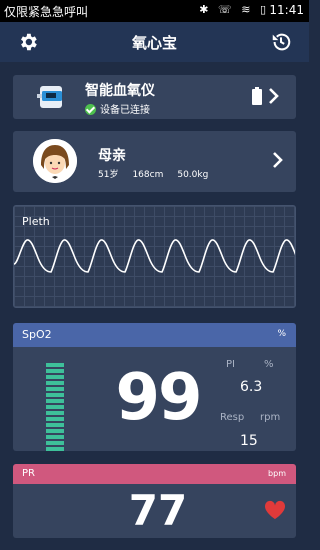 Image resolution: width=320 pixels, height=550 pixels. I want to click on clock: 11:41, so click(286, 10).